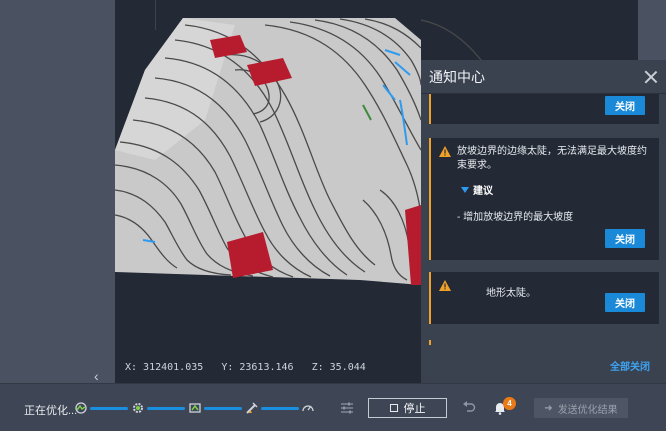  I want to click on terrain-step-icon, so click(81, 408).